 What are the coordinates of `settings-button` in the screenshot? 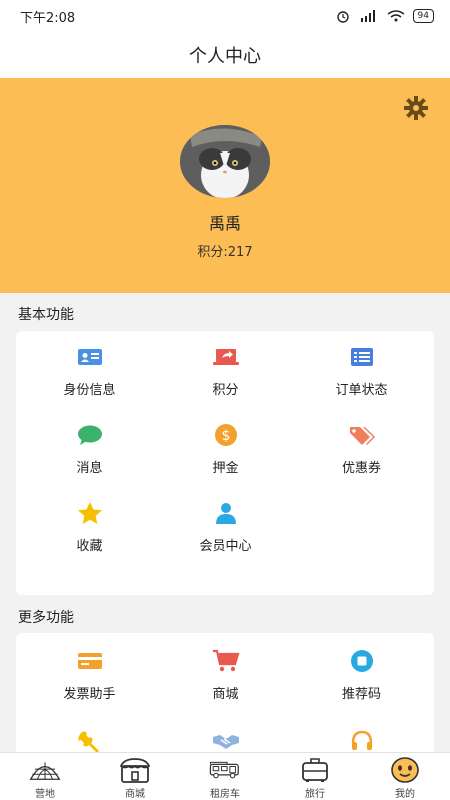 It's located at (416, 108).